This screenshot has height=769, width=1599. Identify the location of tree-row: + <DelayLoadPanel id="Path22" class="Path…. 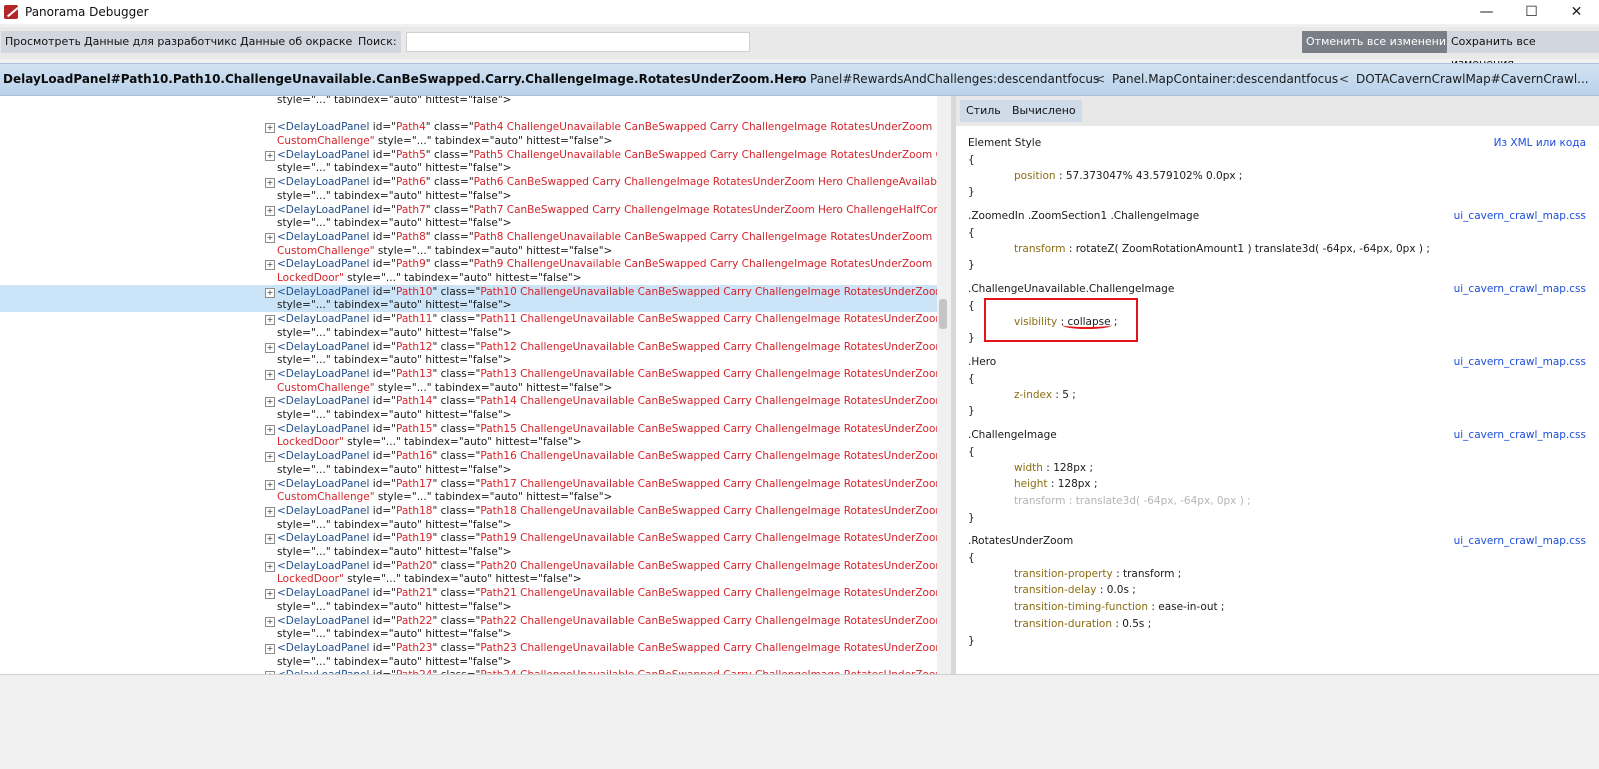
(468, 627).